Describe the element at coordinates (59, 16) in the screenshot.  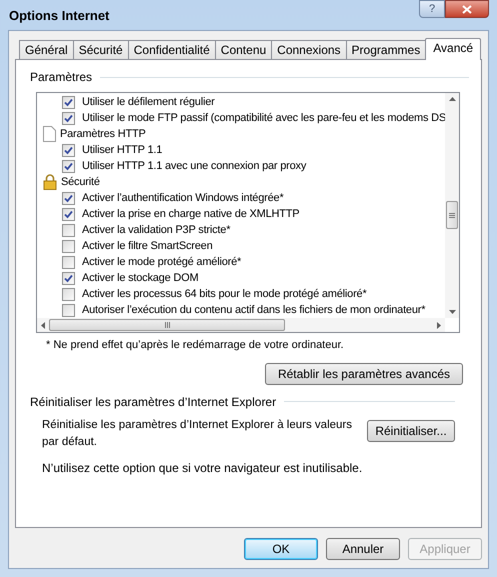
I see `window-title: Options Internet` at that location.